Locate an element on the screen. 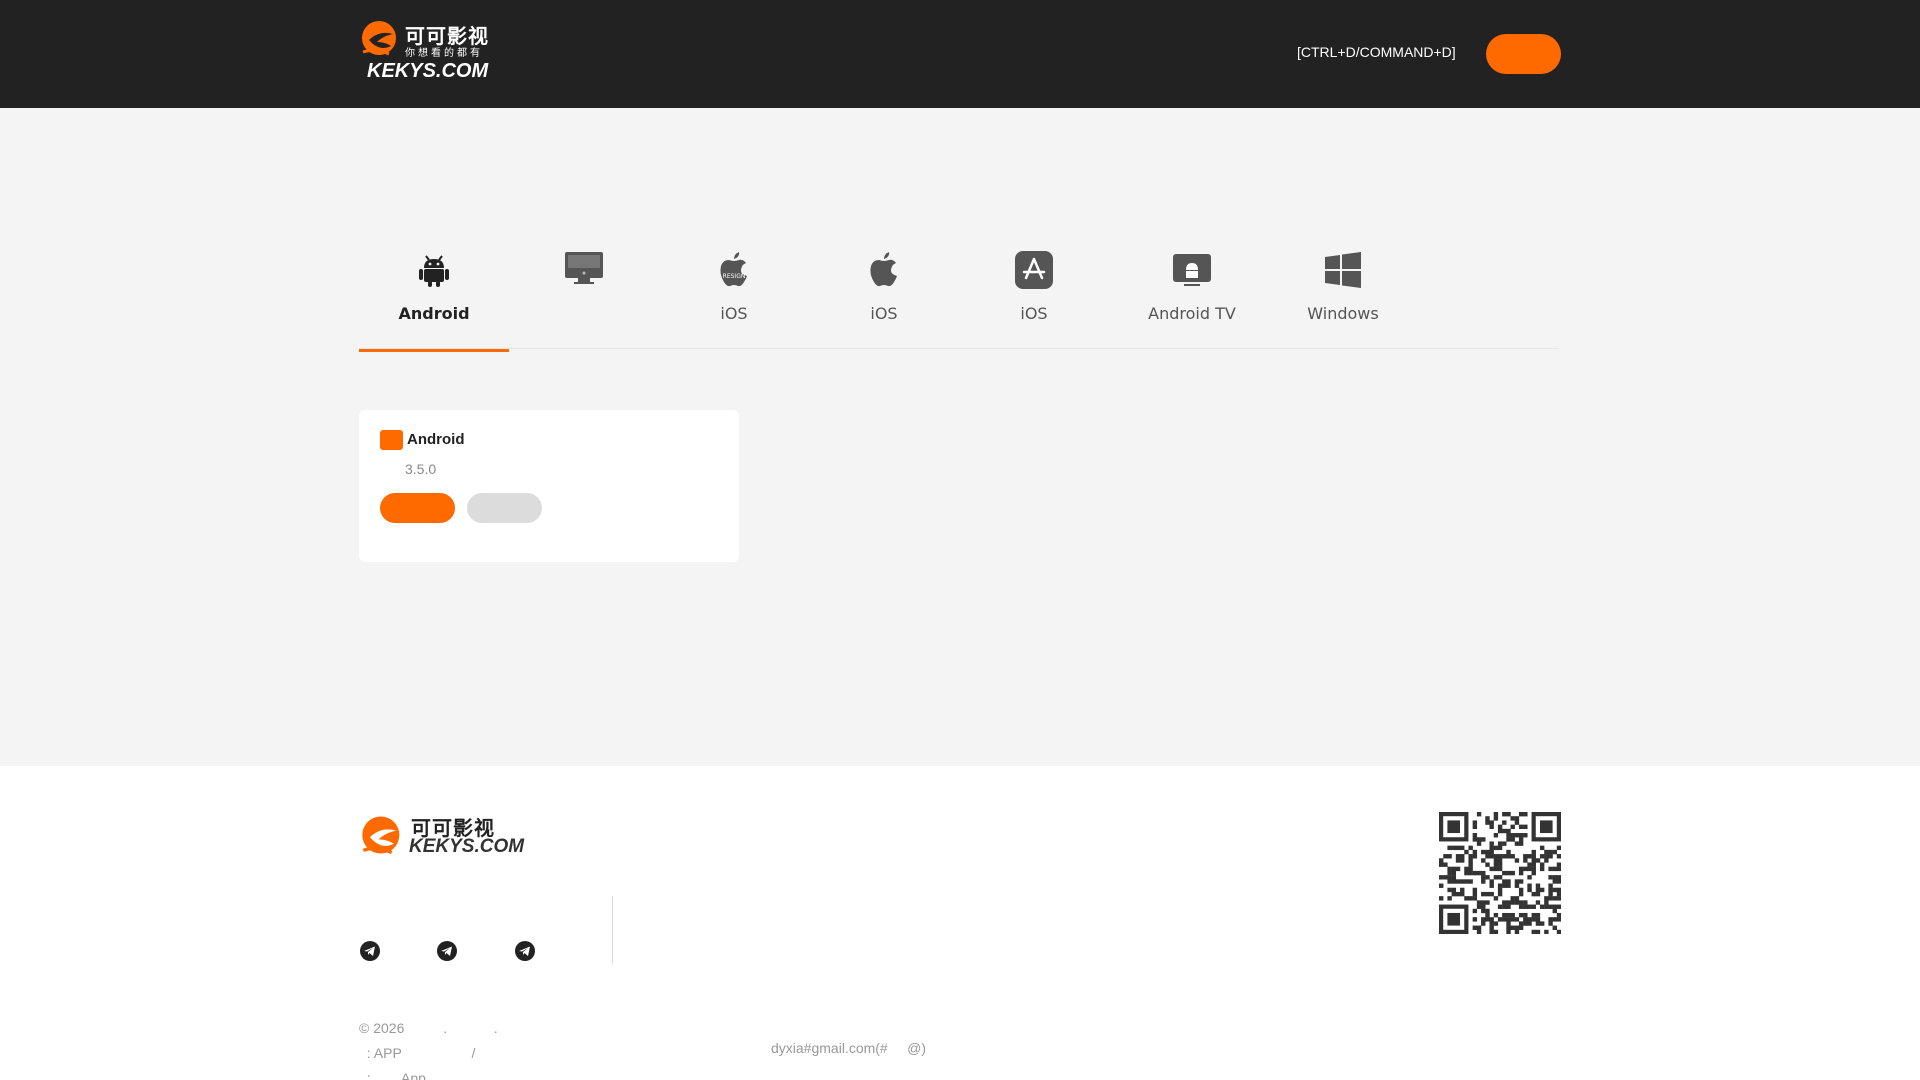 The width and height of the screenshot is (1920, 1080). tab-android: Android is located at coordinates (434, 300).